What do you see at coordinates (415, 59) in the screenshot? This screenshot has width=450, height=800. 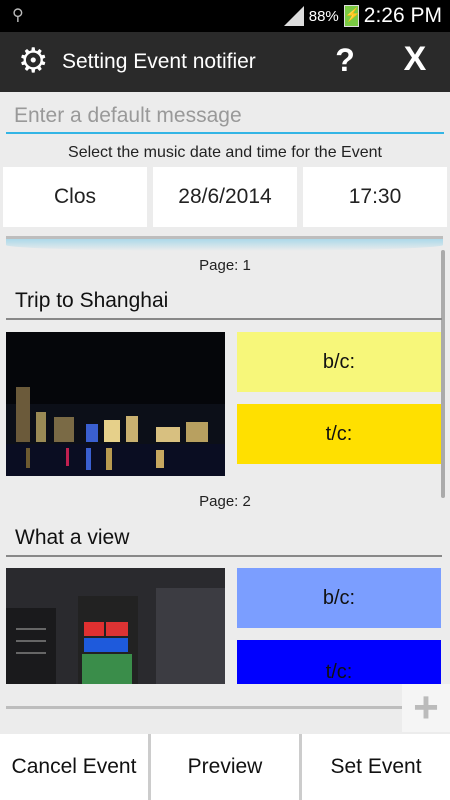 I see `close-button: X` at bounding box center [415, 59].